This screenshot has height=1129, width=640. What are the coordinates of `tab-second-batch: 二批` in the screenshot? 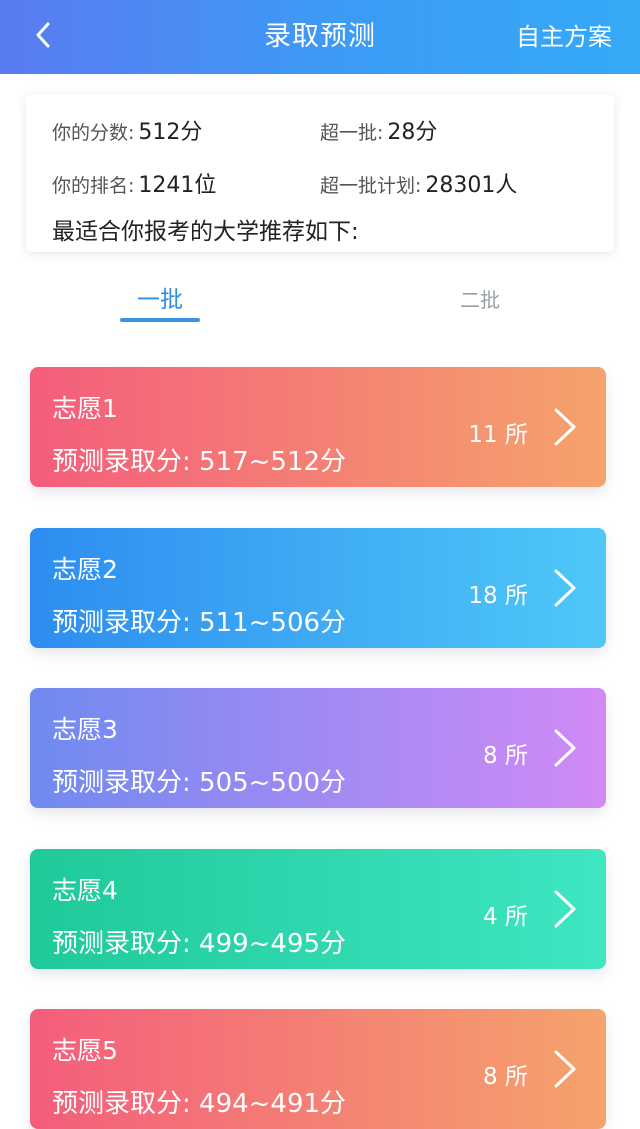 It's located at (480, 298).